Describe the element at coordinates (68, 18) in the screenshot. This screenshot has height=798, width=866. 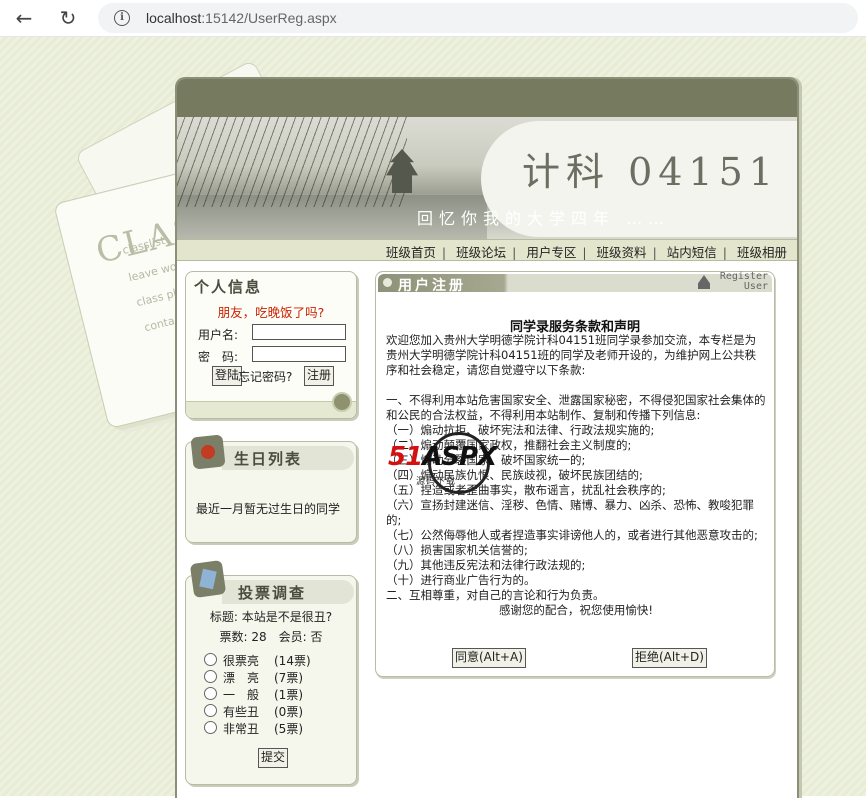
I see `reload-icon: ↻` at that location.